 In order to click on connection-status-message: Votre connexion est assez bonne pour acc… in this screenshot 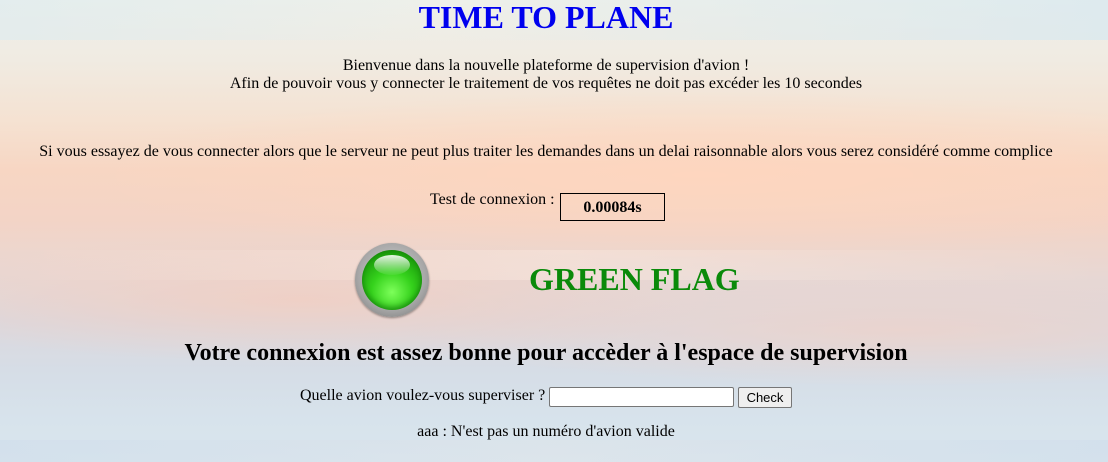, I will do `click(546, 353)`.